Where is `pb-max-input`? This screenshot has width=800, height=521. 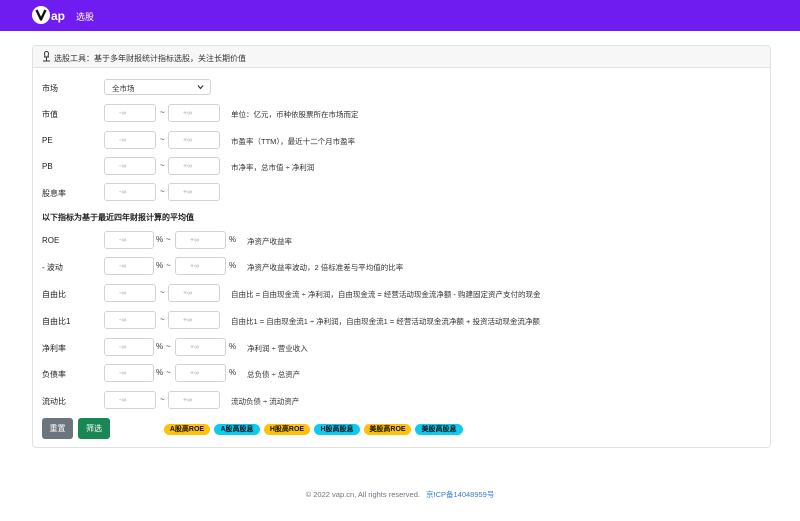 pb-max-input is located at coordinates (194, 166).